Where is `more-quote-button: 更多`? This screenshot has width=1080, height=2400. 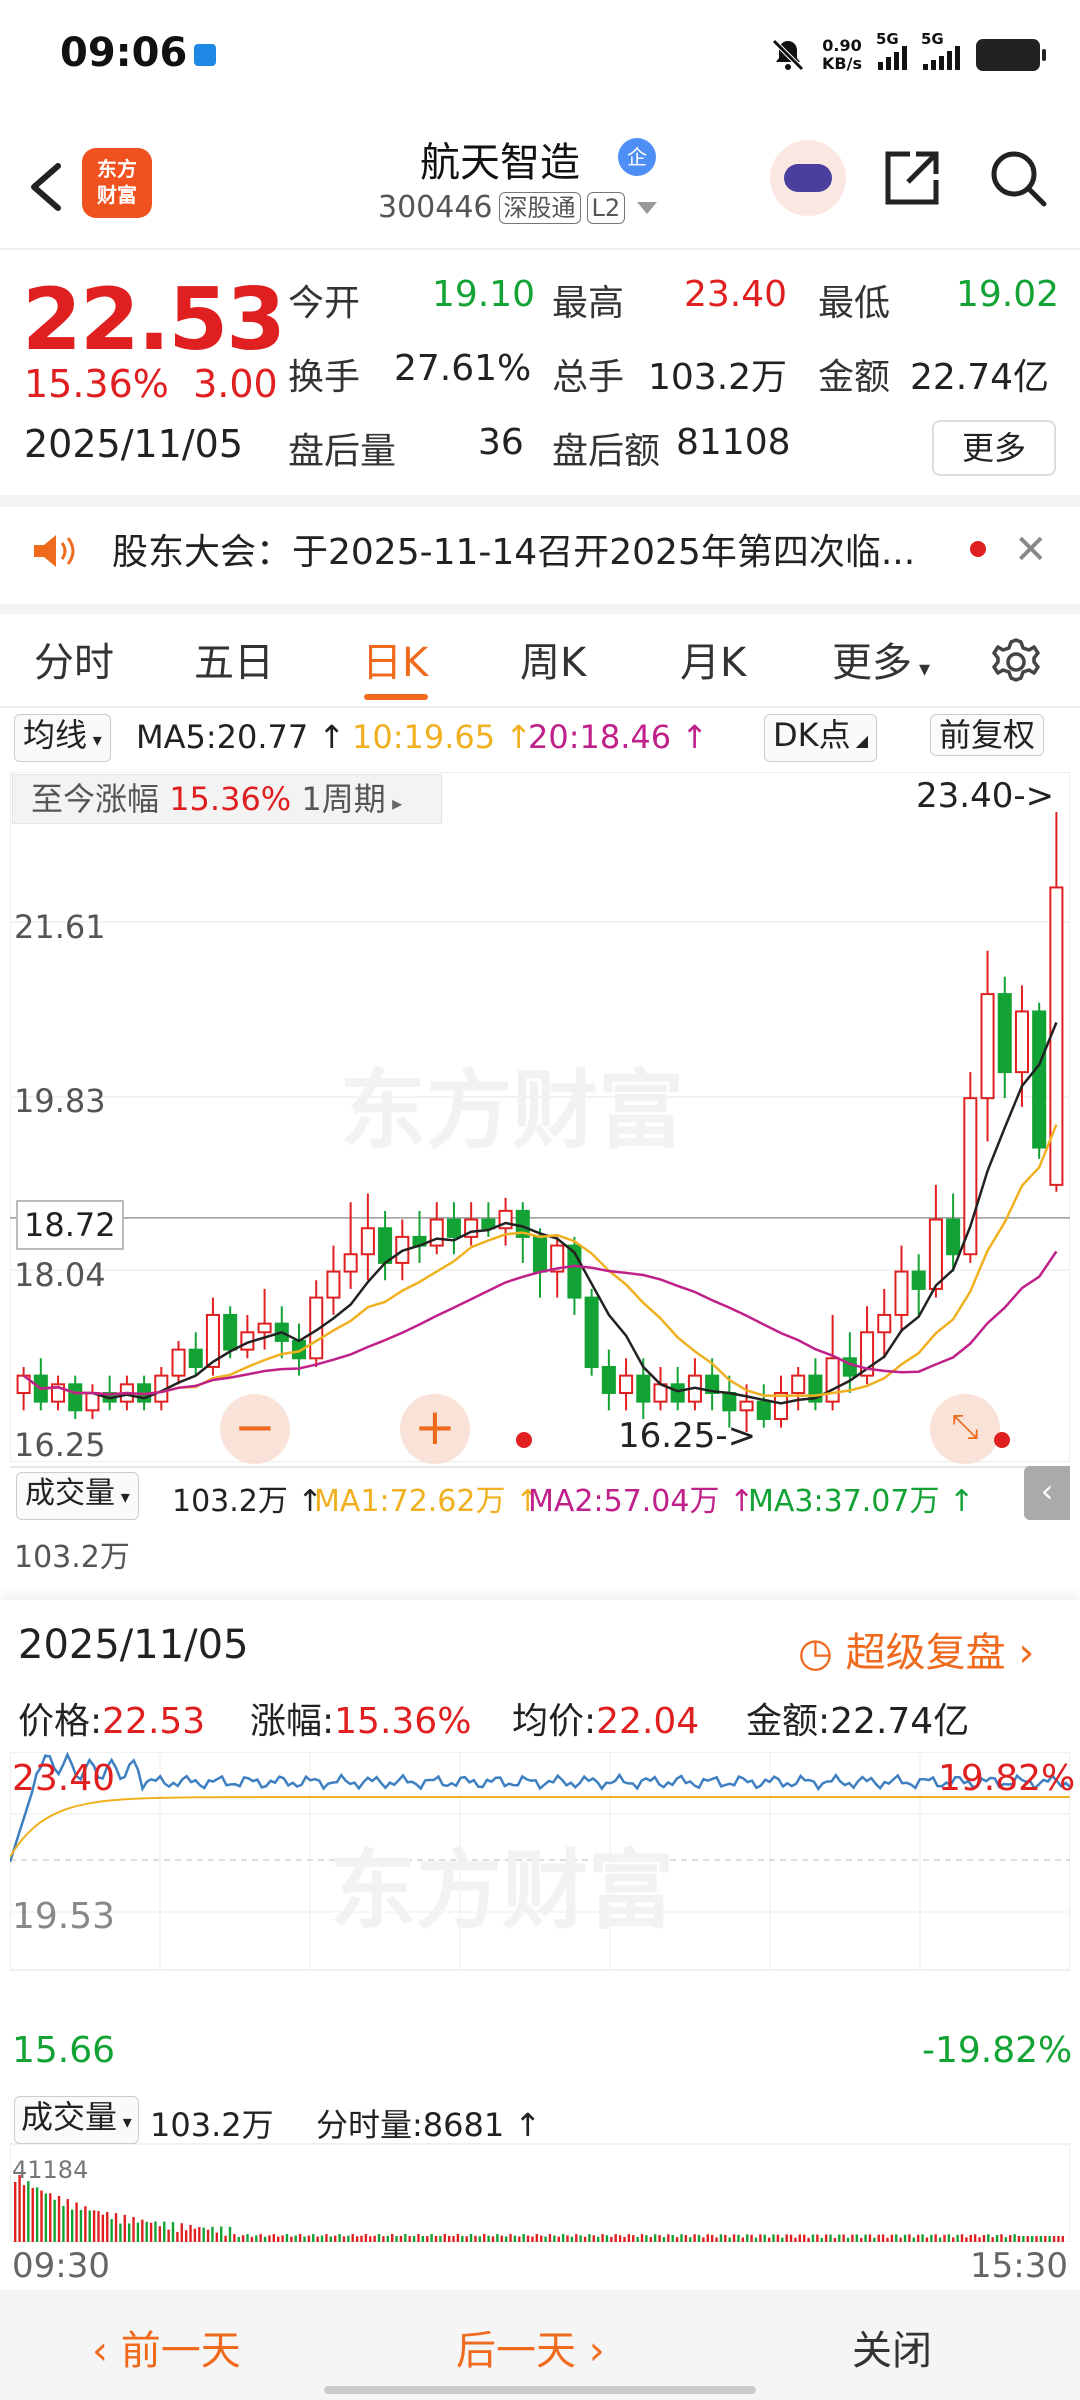
more-quote-button: 更多 is located at coordinates (994, 448).